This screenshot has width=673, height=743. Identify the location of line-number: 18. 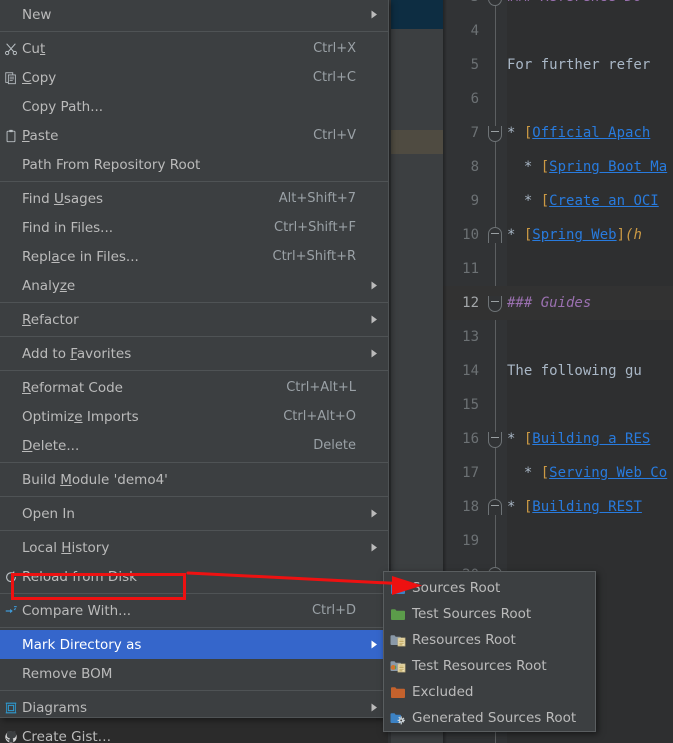
(470, 507).